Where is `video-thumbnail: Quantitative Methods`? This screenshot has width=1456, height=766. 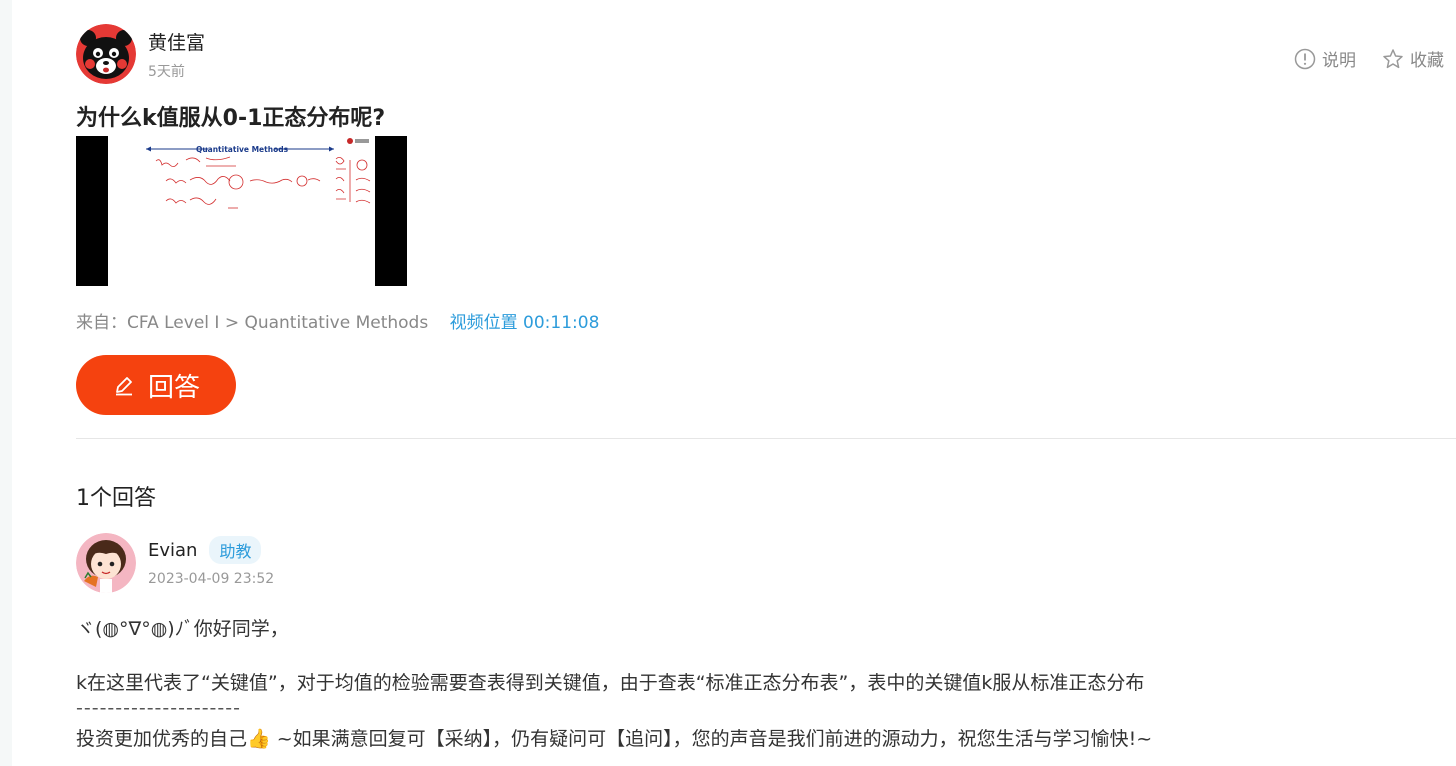
video-thumbnail: Quantitative Methods is located at coordinates (241, 211).